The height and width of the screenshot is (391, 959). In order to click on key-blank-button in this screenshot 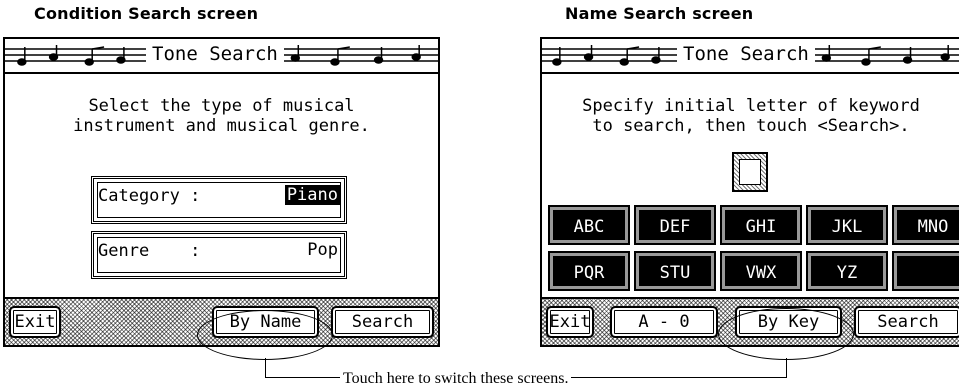, I will do `click(925, 271)`.